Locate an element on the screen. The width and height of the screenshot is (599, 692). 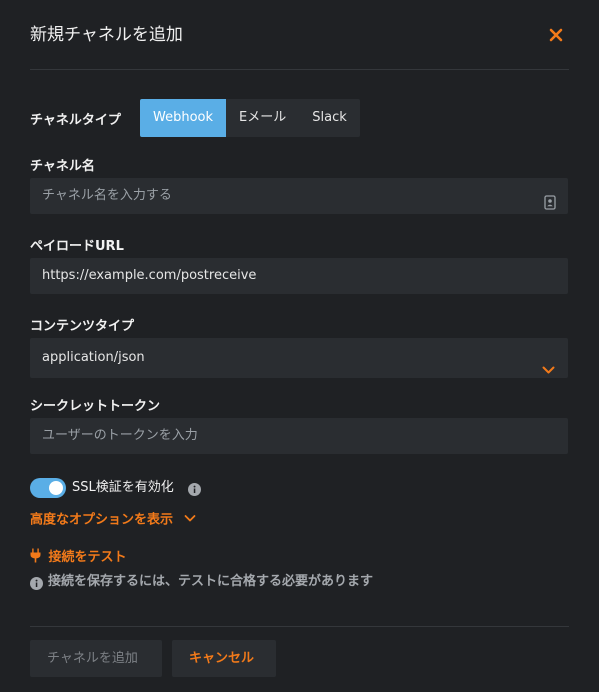
cancel-button: キャンセル is located at coordinates (224, 658).